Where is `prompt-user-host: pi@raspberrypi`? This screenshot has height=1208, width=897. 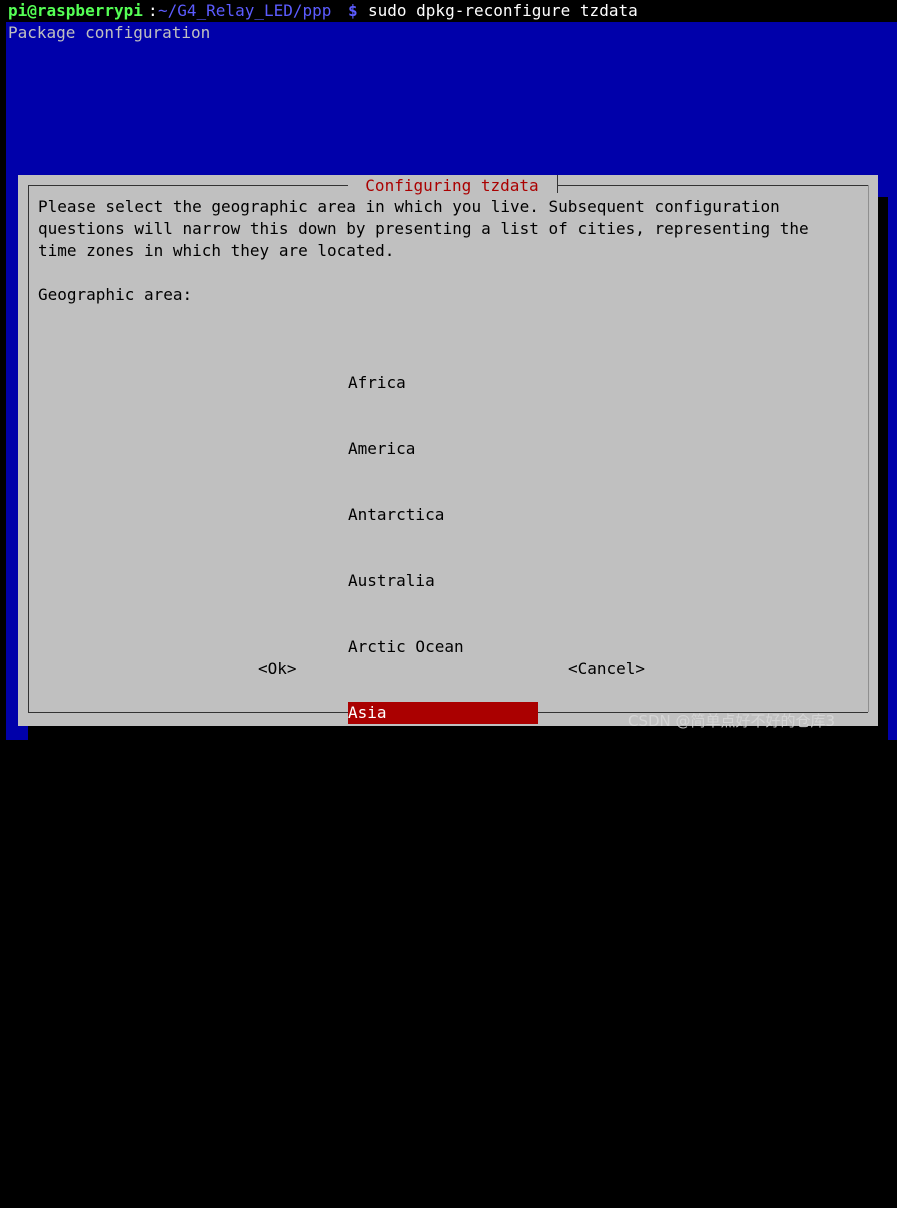
prompt-user-host: pi@raspberrypi is located at coordinates (75, 10).